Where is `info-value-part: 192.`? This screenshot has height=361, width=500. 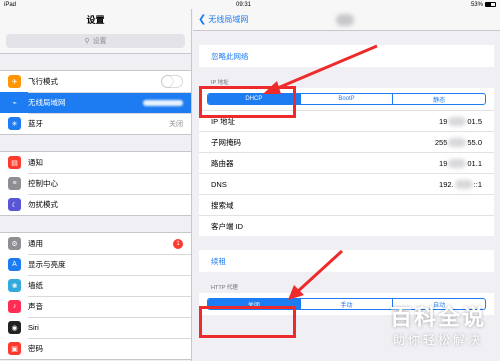 info-value-part: 192. is located at coordinates (446, 184).